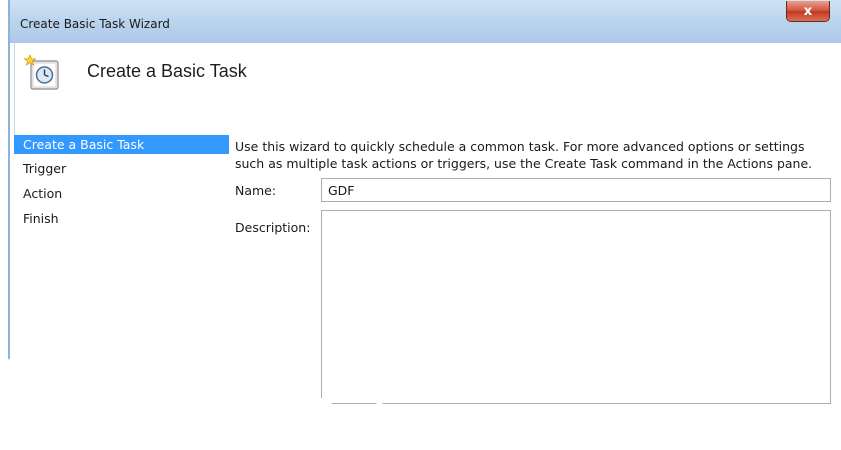  I want to click on window-title: Create Basic Task Wizard, so click(95, 24).